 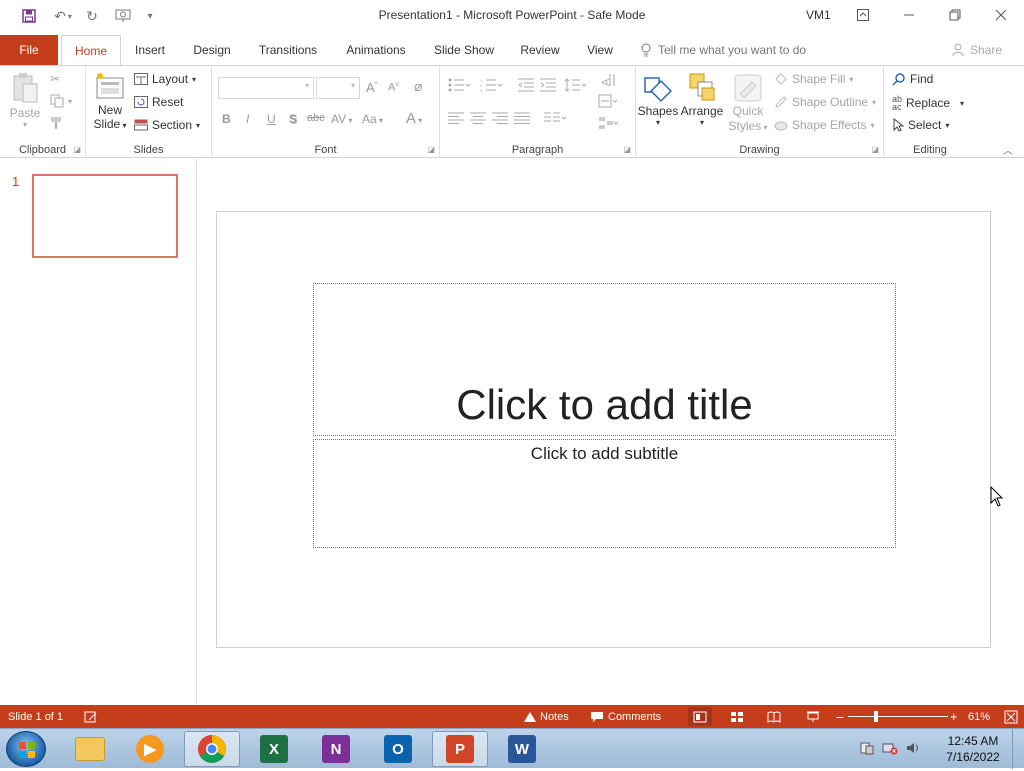 I want to click on clock: 12:45 AM 7/16/2022, so click(x=973, y=749).